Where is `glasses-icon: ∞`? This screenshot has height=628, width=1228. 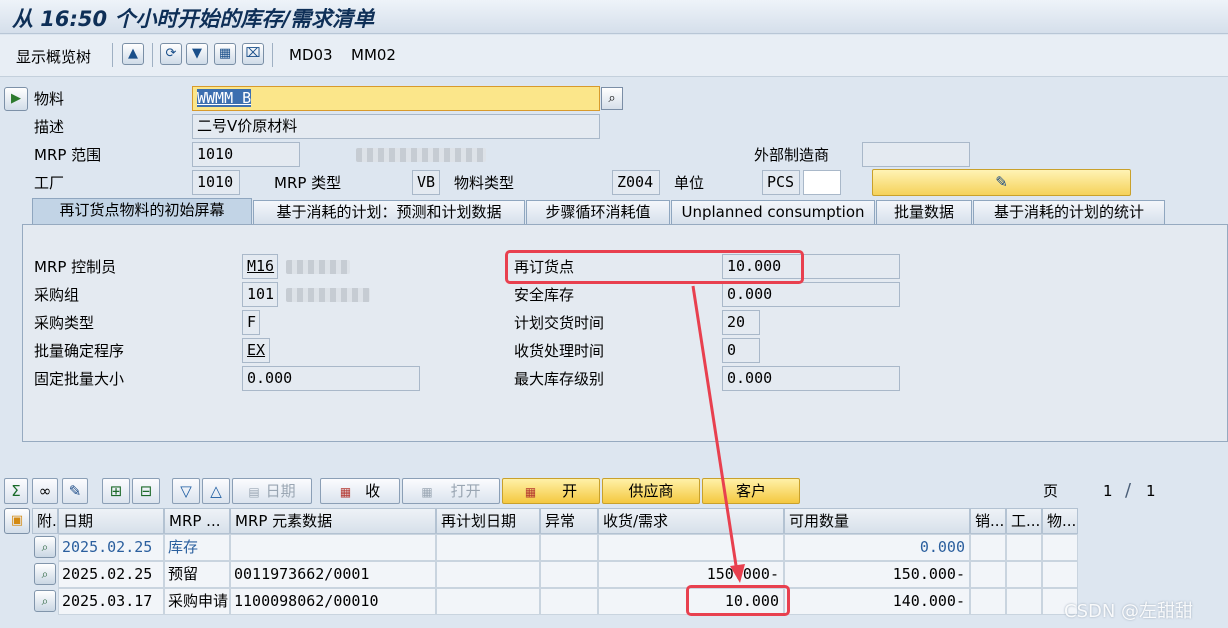 glasses-icon: ∞ is located at coordinates (45, 491).